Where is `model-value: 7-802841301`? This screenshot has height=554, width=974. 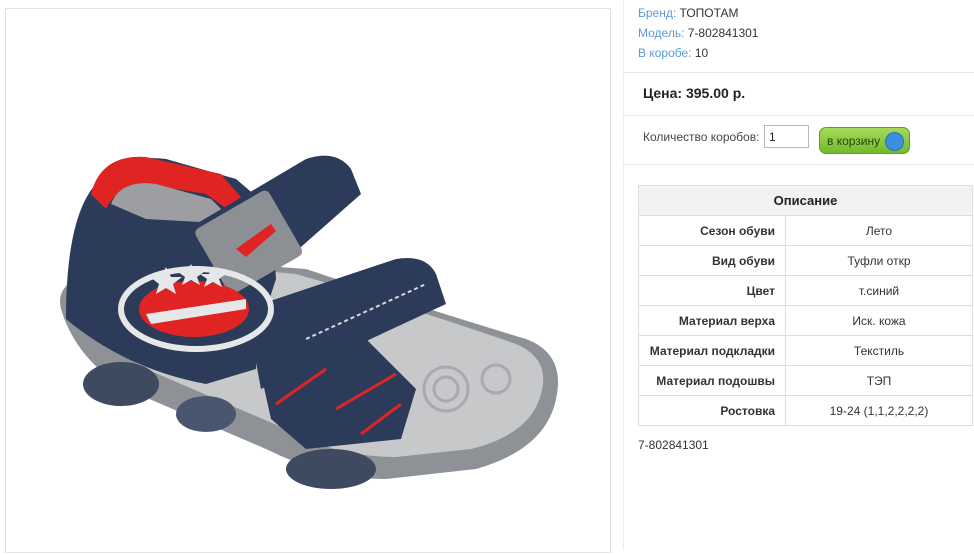
model-value: 7-802841301 is located at coordinates (723, 33).